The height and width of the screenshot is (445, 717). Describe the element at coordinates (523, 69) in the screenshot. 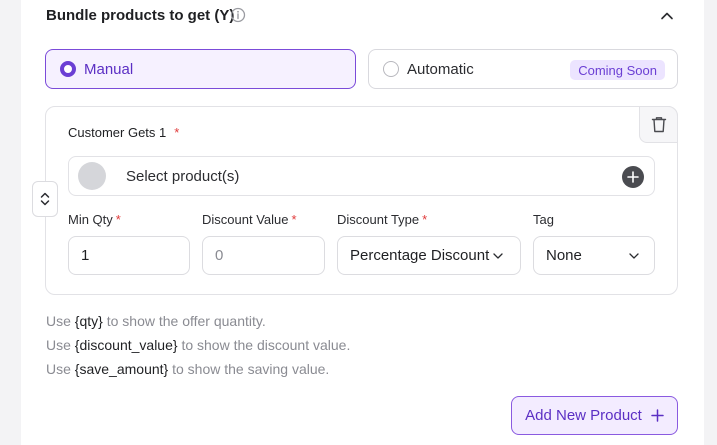

I see `automatic-option: Automatic Coming Soon` at that location.